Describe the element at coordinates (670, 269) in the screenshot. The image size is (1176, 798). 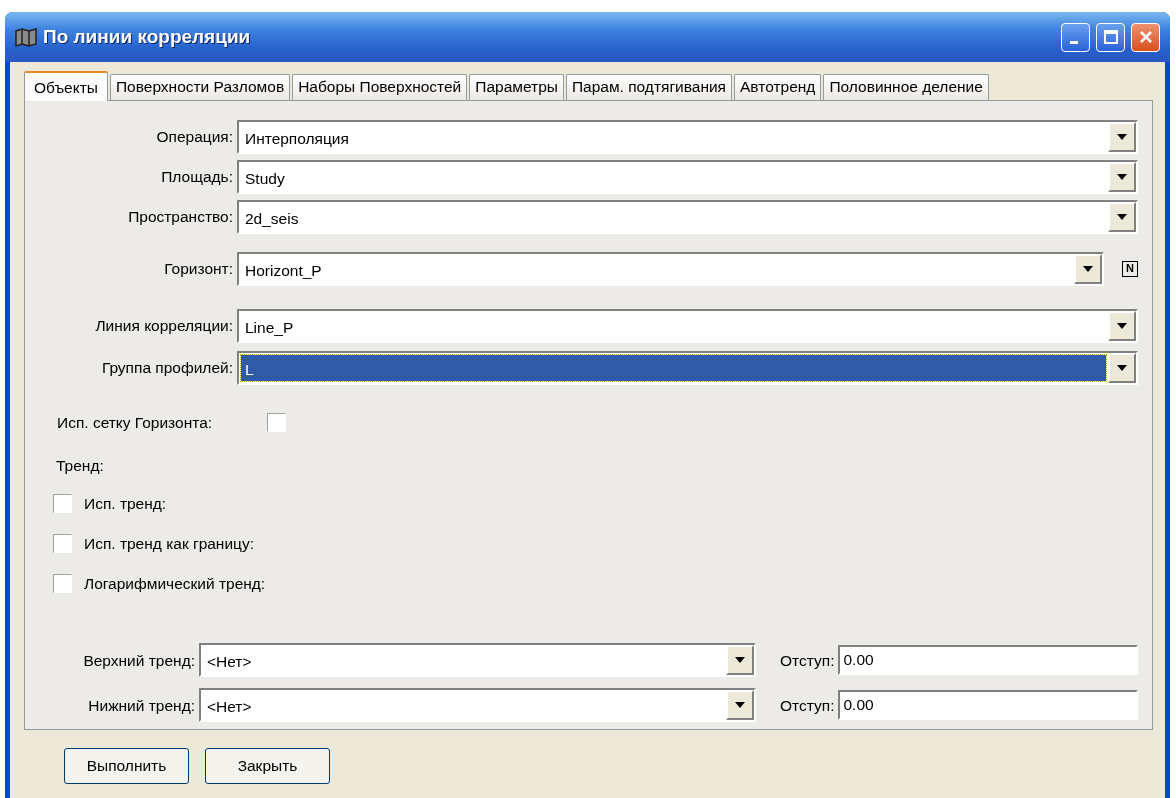
I see `dropdown-field: Horizont_P` at that location.